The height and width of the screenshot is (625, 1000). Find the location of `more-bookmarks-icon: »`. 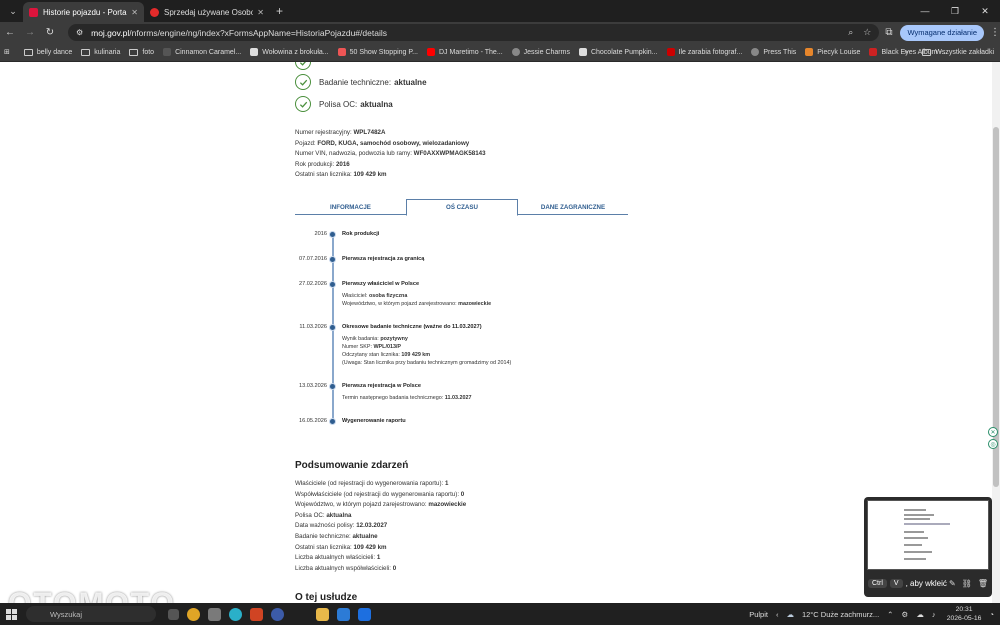

more-bookmarks-icon: » is located at coordinates (906, 52).